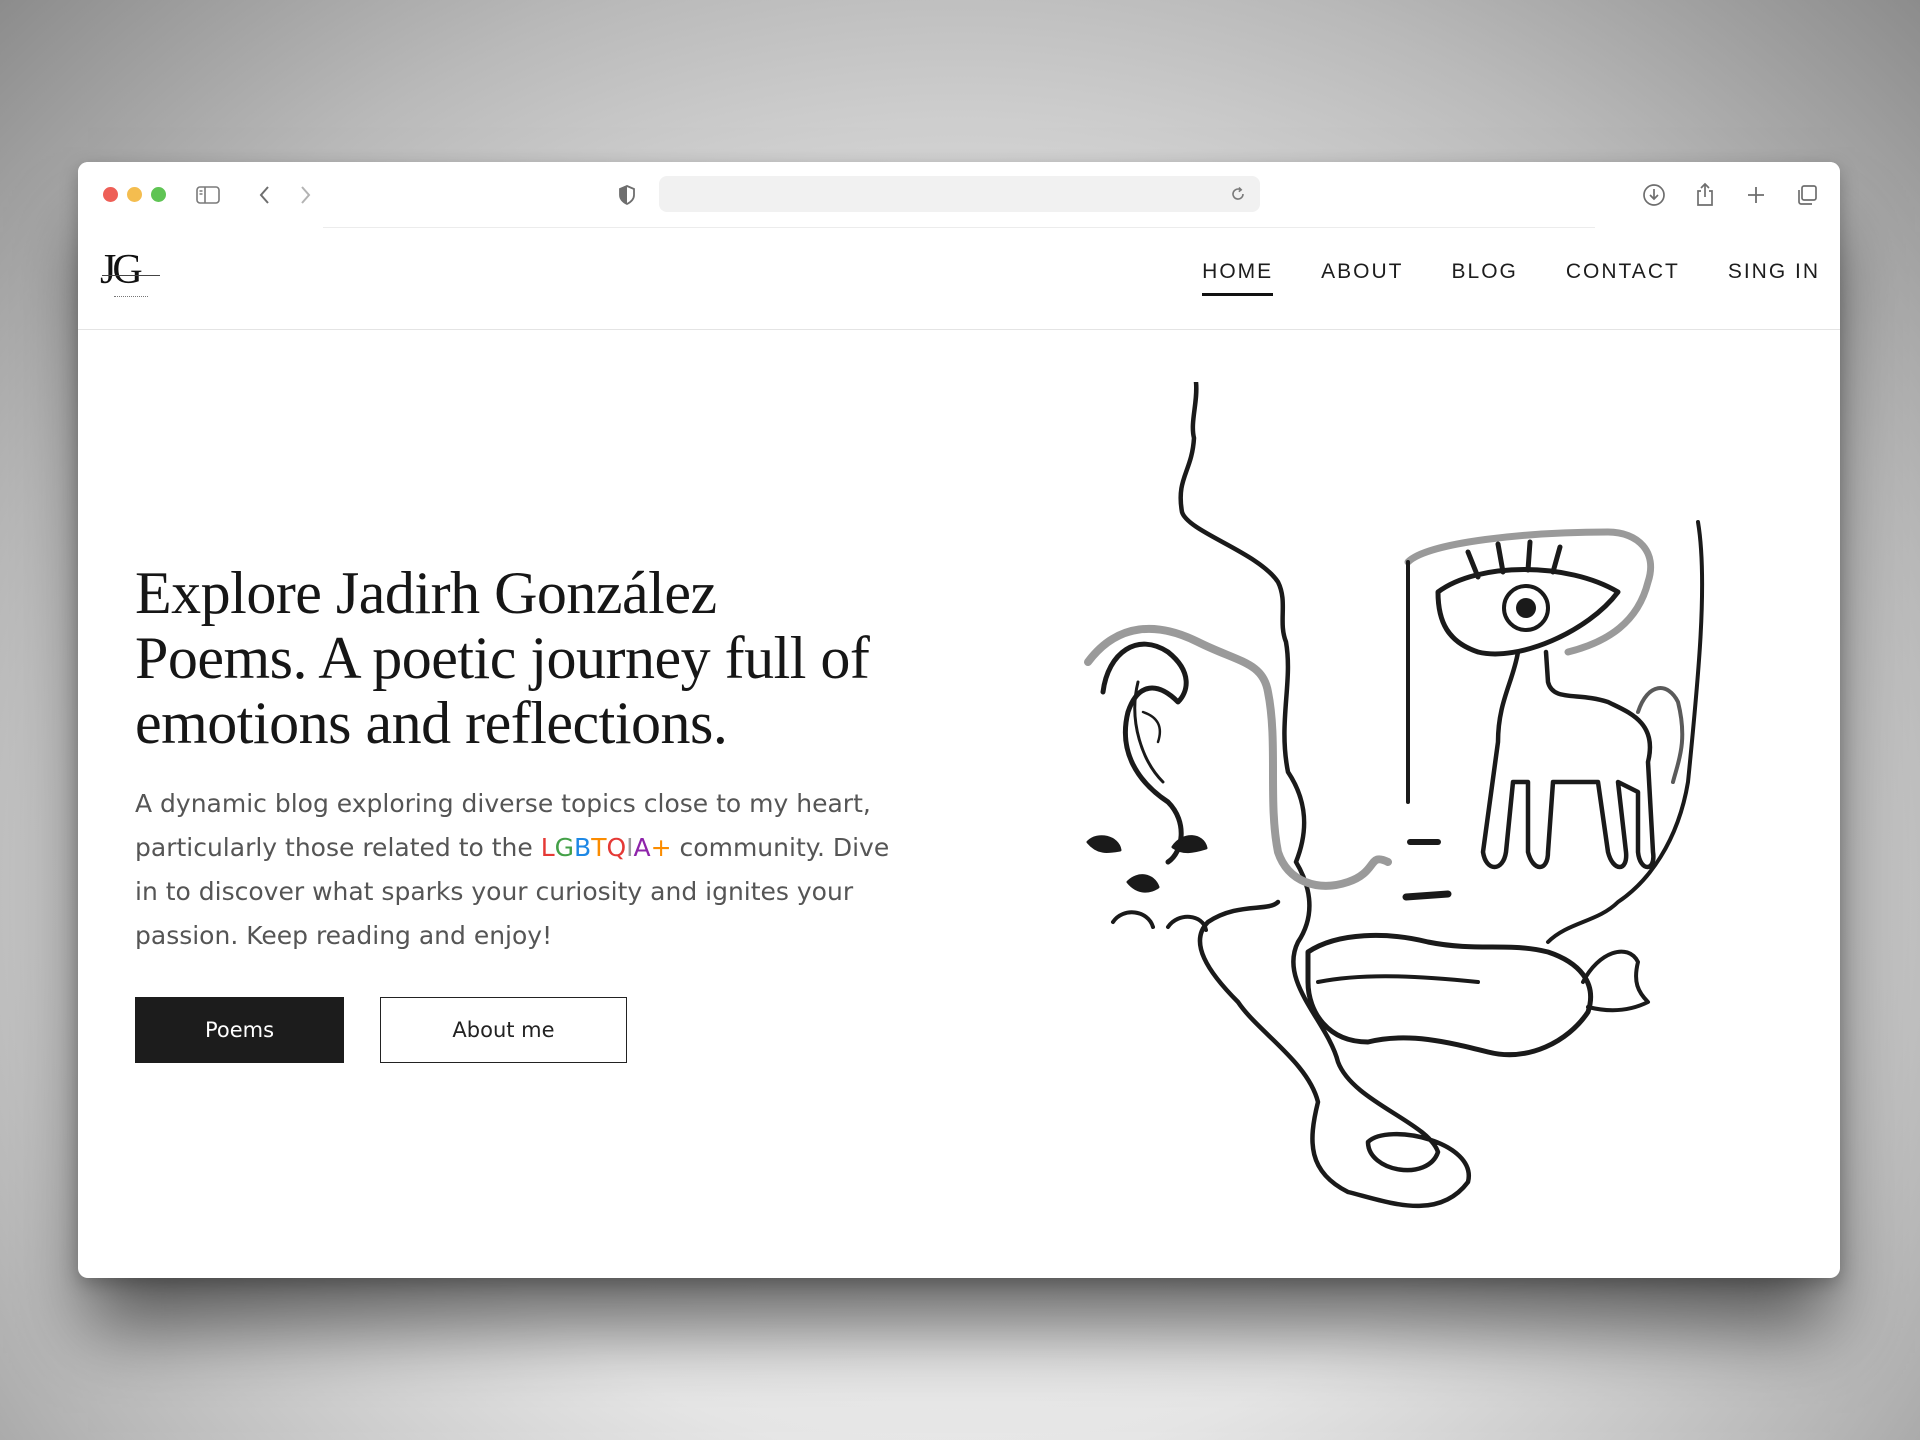 The width and height of the screenshot is (1920, 1440). I want to click on logo-text: JG, so click(121, 270).